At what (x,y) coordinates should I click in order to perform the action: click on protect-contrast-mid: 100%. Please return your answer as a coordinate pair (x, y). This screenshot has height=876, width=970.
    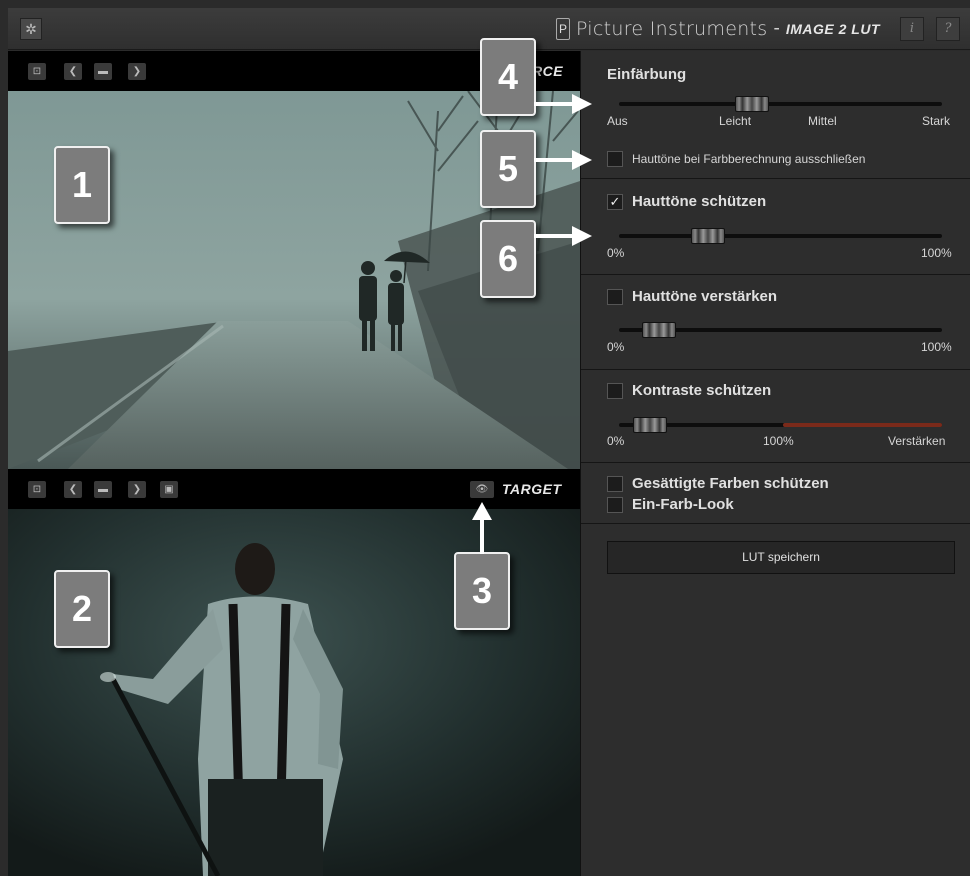
    Looking at the image, I should click on (778, 441).